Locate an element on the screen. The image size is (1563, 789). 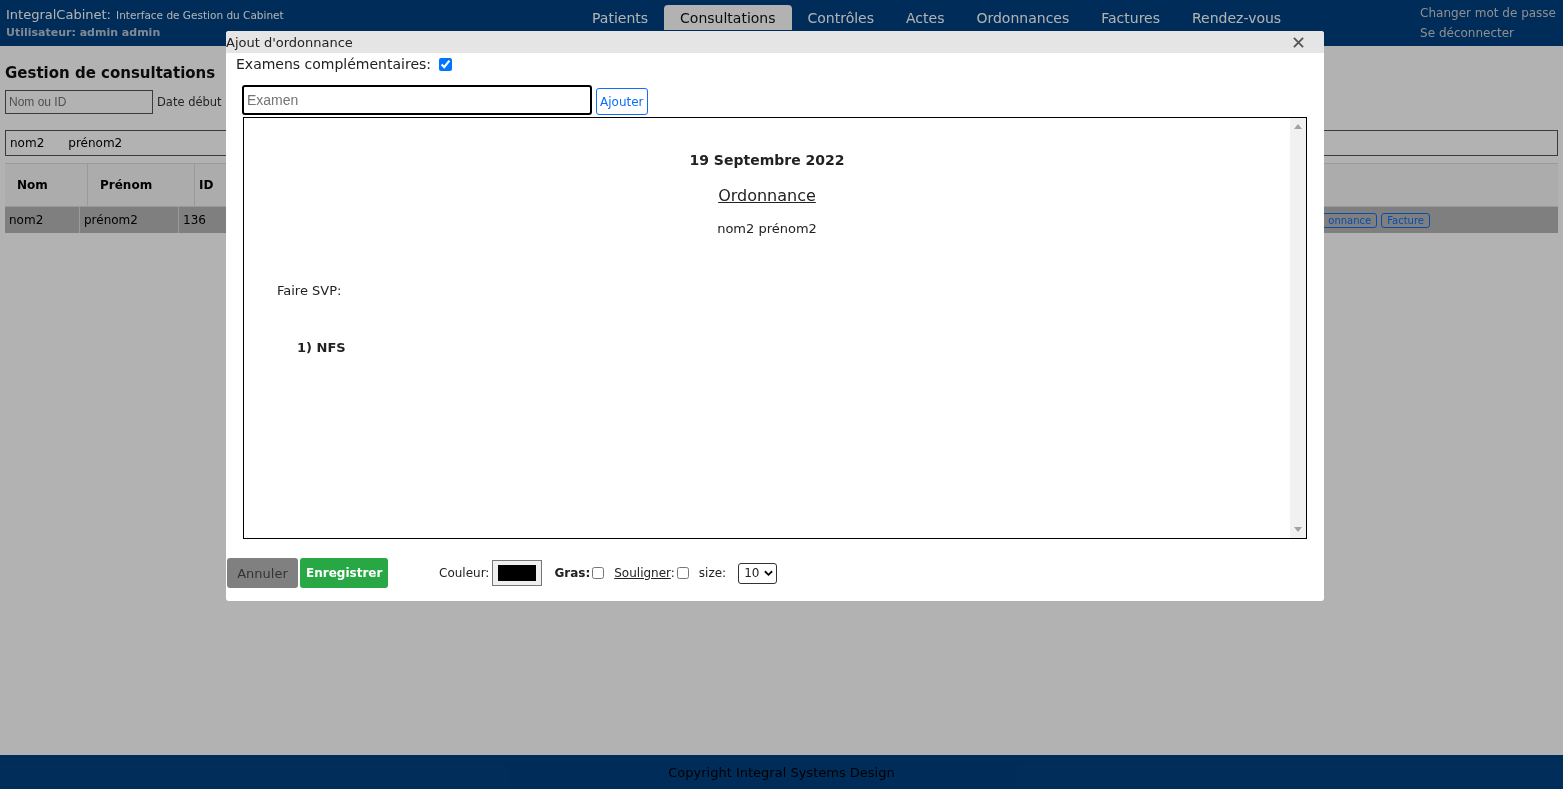
patient-name: nom2 prénom2 is located at coordinates (767, 228).